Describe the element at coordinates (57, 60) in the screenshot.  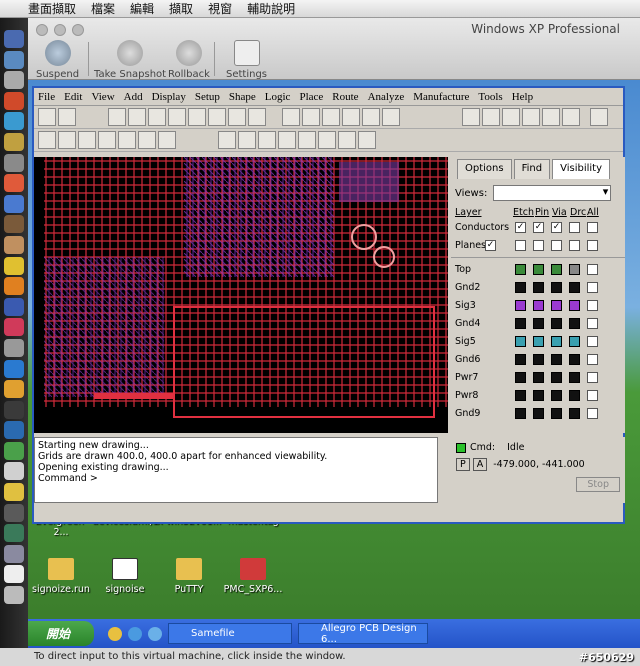
I see `suspend-button: Suspend` at that location.